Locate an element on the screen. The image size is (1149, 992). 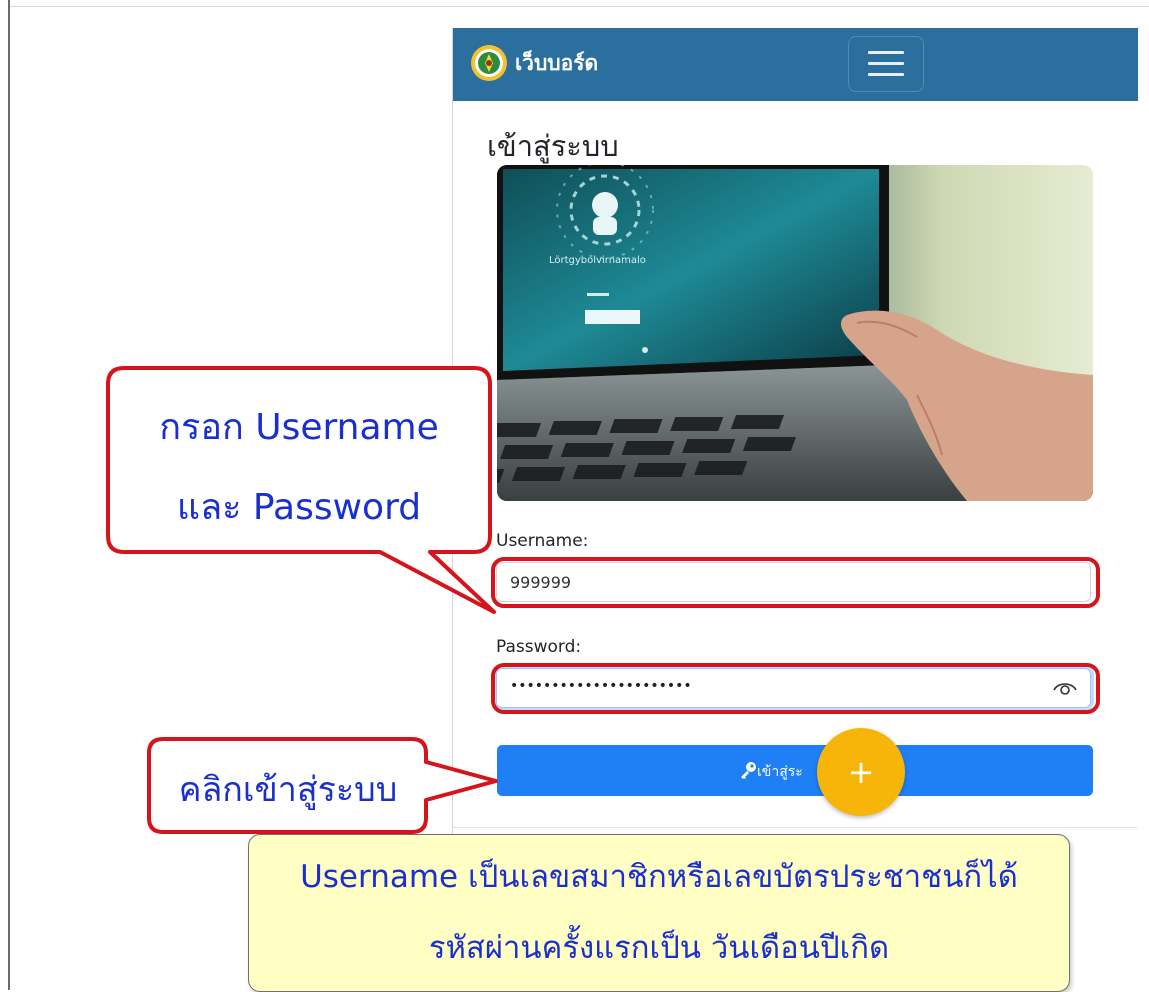
info-line-2: รหัสผ่านครั้งแรกเป็น วันเดือนปีเกิด is located at coordinates (659, 948).